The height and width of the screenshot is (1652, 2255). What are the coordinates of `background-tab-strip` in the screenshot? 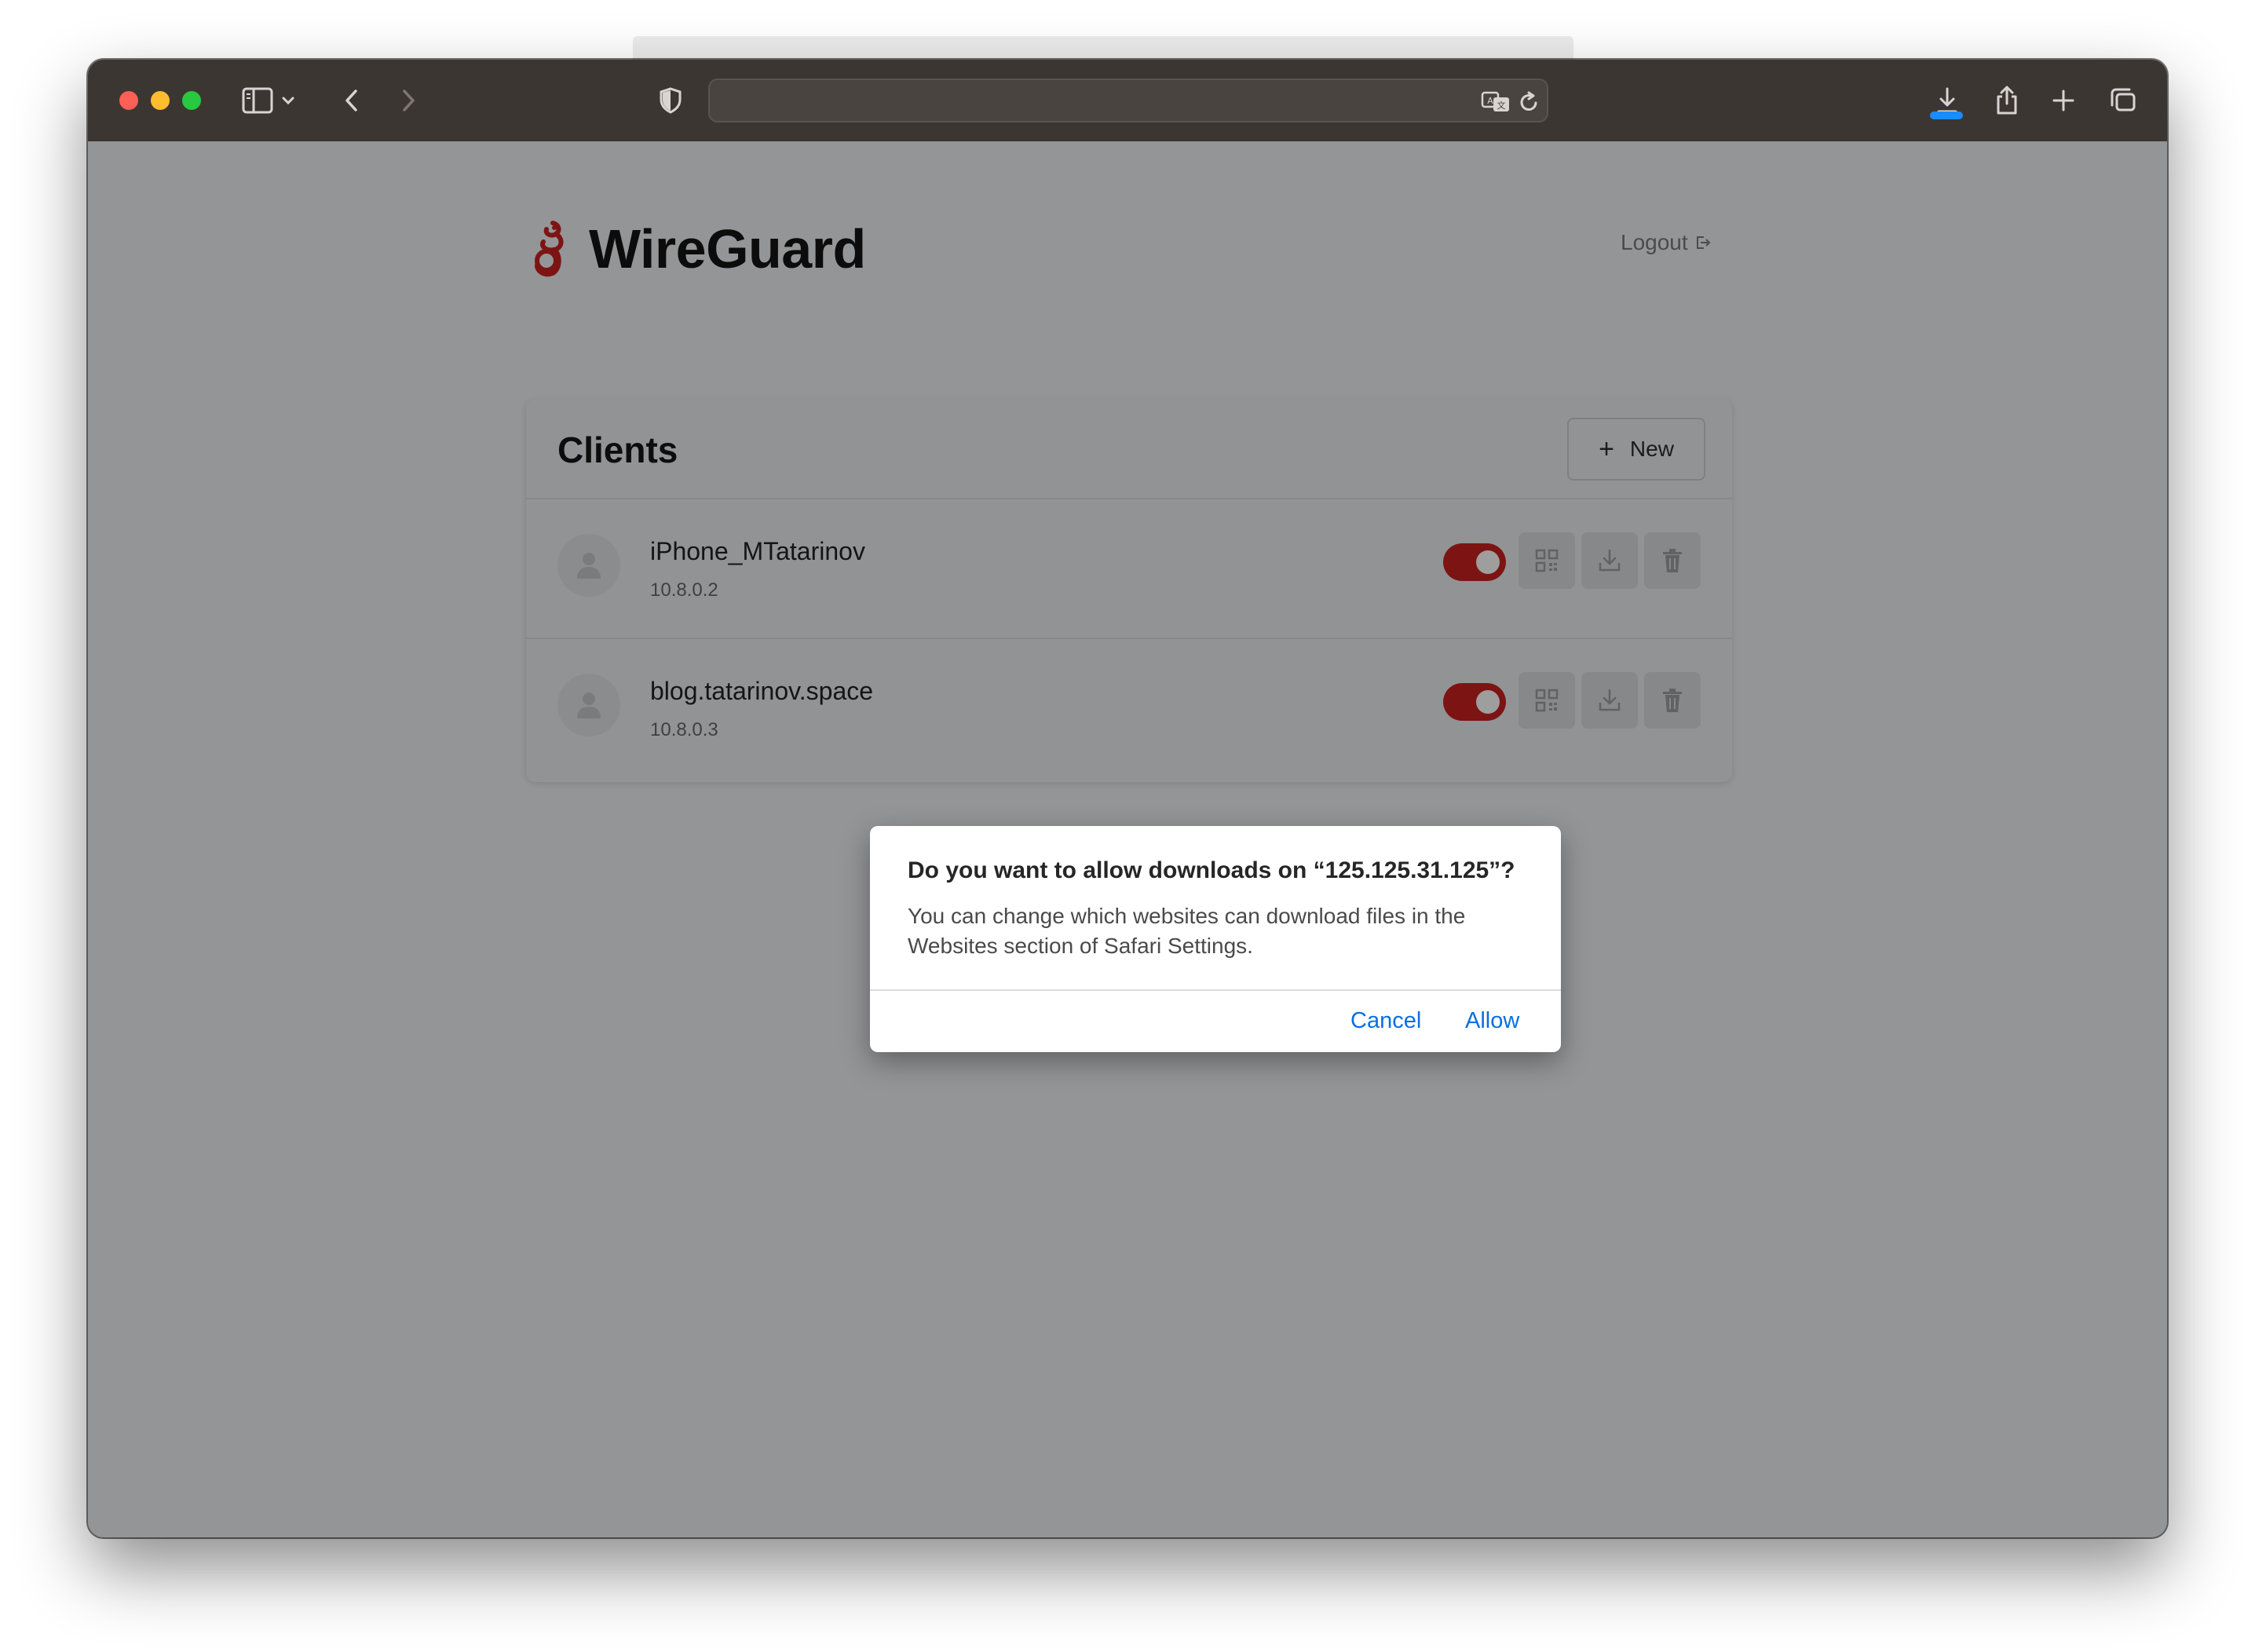 It's located at (1103, 48).